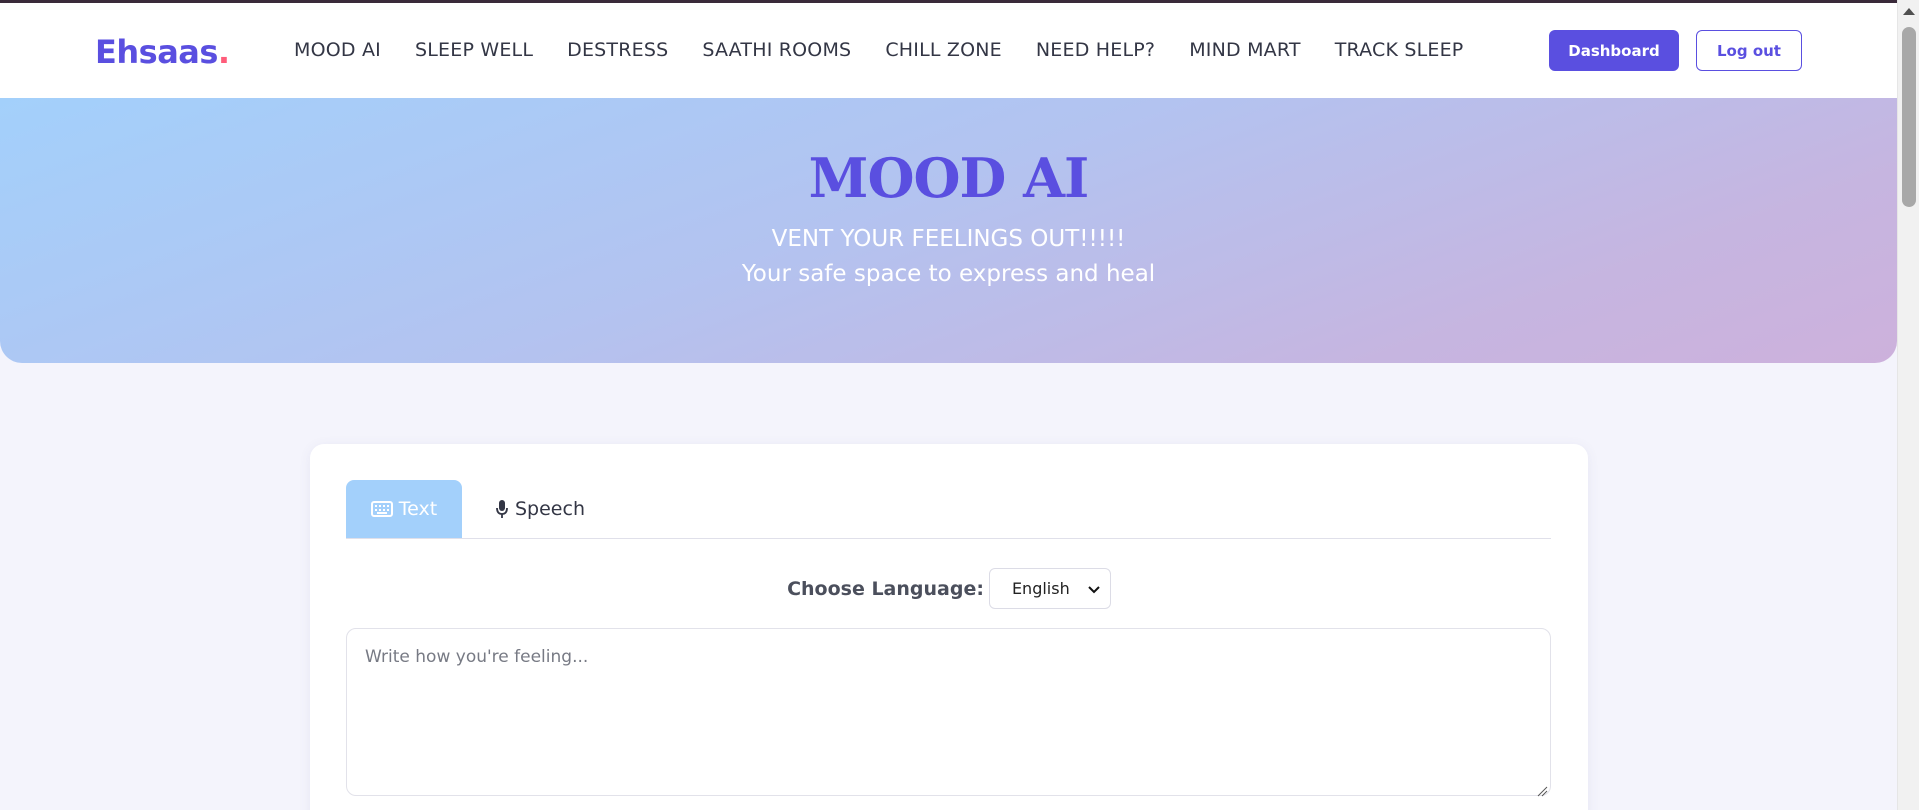  I want to click on language-row: Choose Language: English, so click(949, 588).